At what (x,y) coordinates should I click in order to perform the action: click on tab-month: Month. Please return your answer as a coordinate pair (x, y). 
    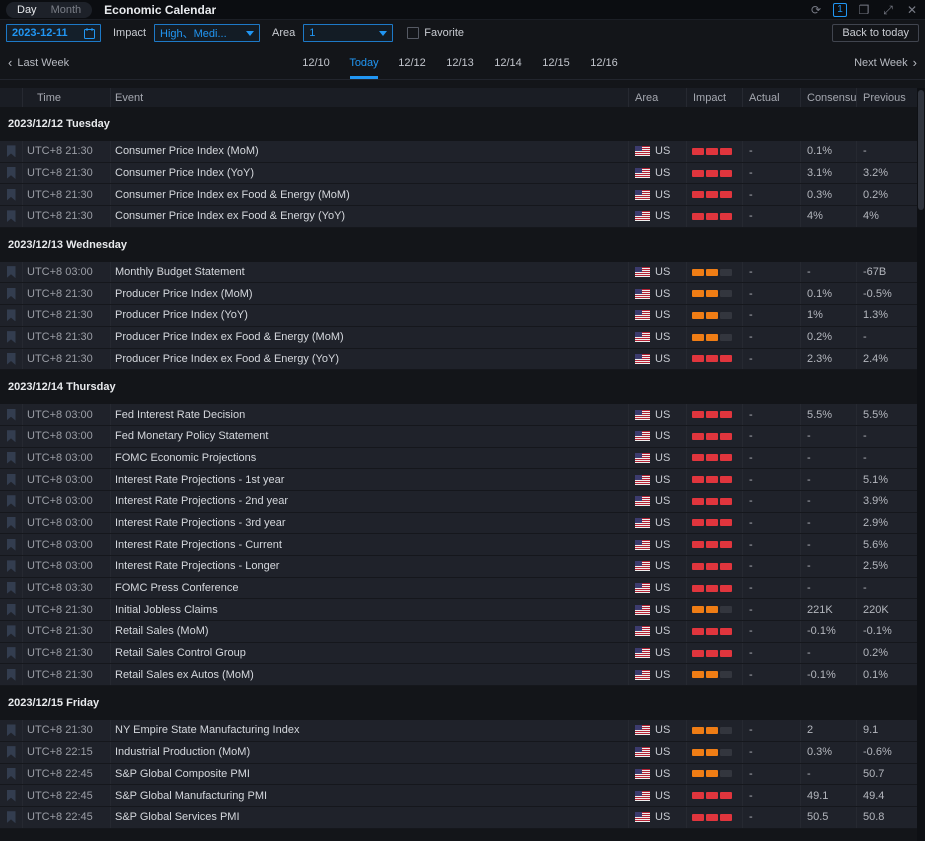
    Looking at the image, I should click on (66, 10).